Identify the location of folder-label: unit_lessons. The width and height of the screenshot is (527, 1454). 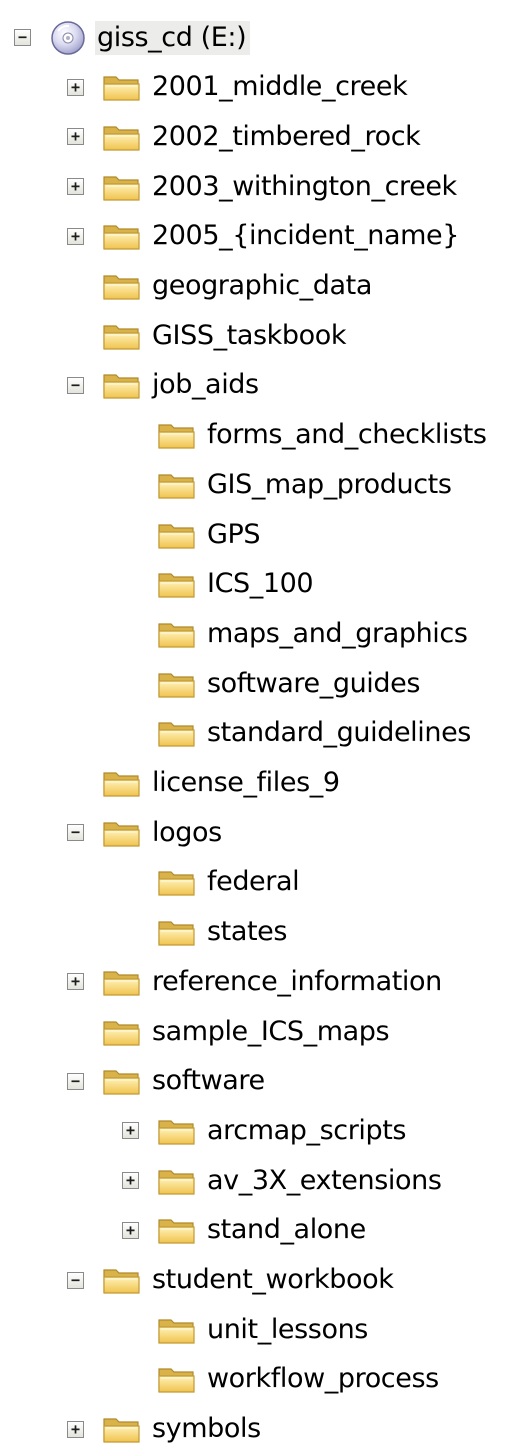
(289, 1330).